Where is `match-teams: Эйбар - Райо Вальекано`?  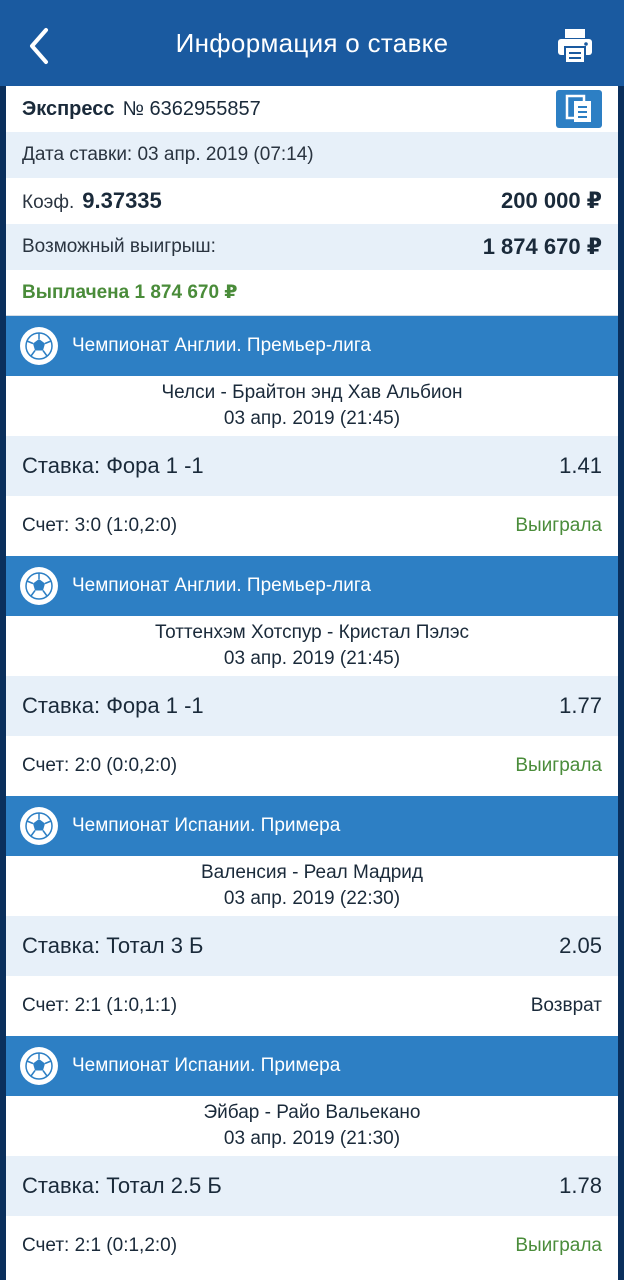 match-teams: Эйбар - Райо Вальекано is located at coordinates (312, 1112).